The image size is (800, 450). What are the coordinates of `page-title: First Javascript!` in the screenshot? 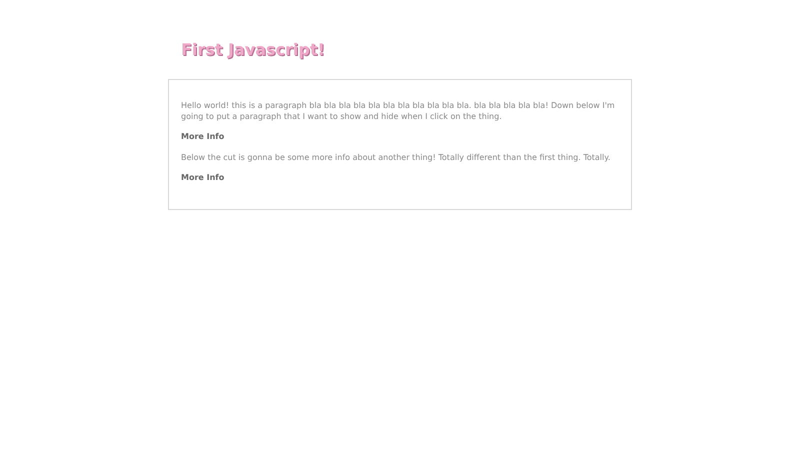 It's located at (253, 50).